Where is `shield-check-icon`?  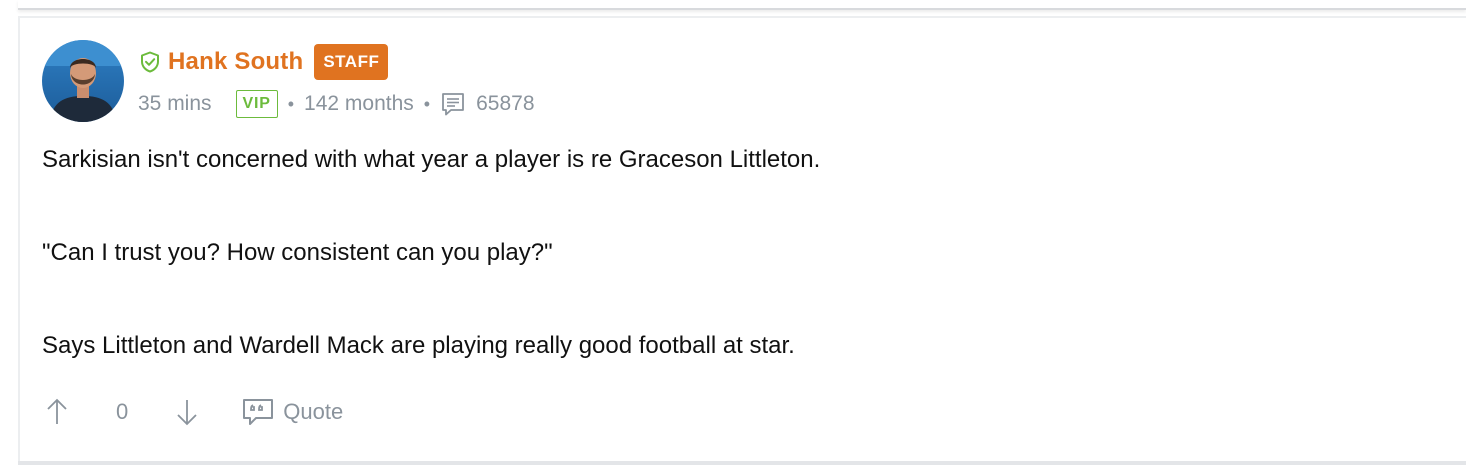
shield-check-icon is located at coordinates (150, 62).